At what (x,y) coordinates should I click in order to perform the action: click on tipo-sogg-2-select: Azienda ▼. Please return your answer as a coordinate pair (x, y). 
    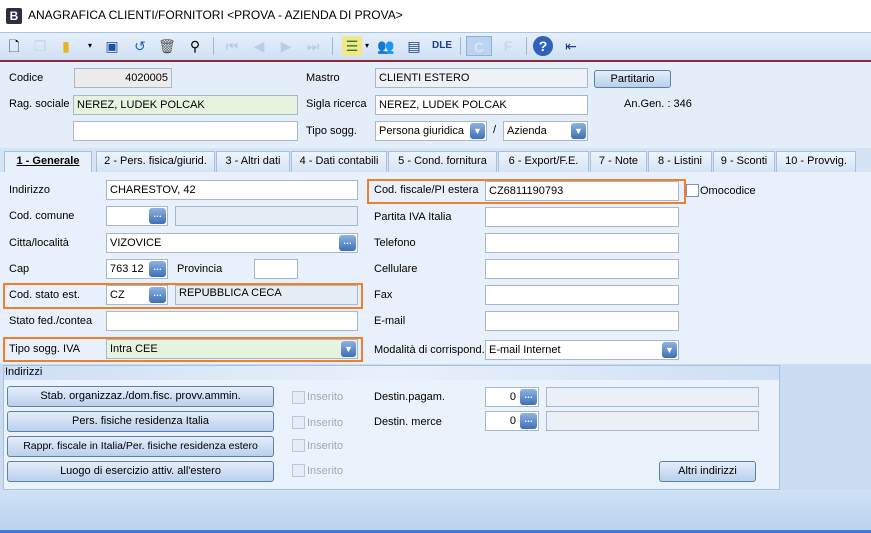
    Looking at the image, I should click on (545, 131).